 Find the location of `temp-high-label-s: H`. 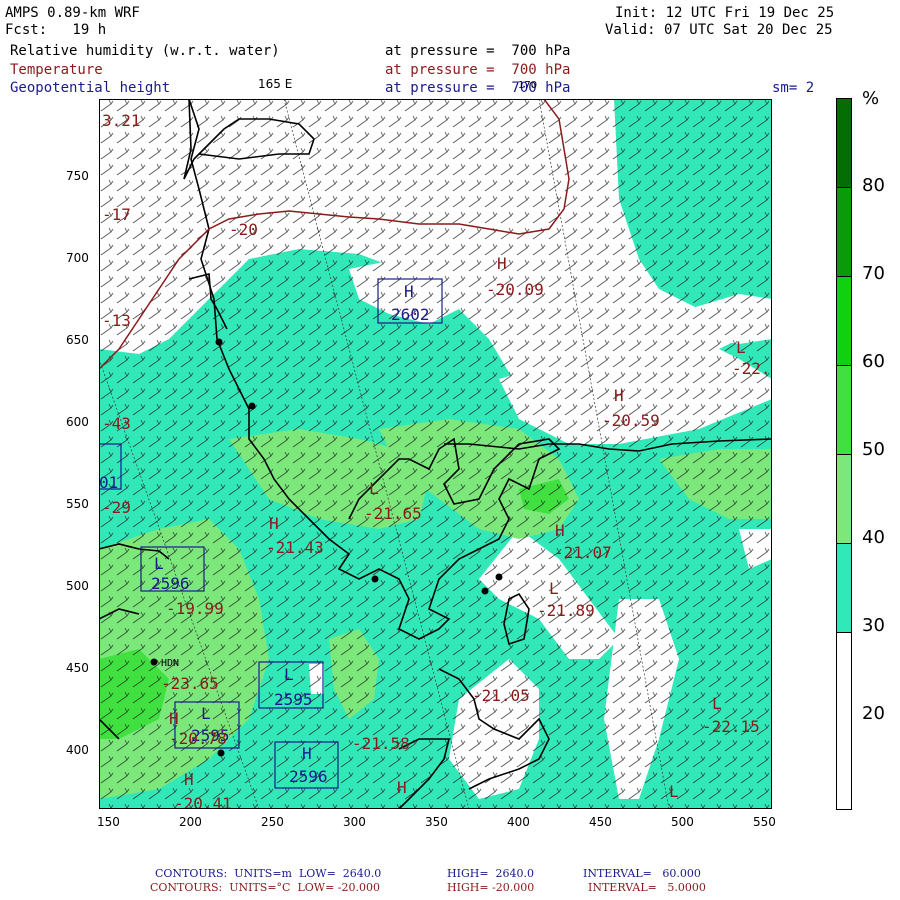

temp-high-label-s: H is located at coordinates (402, 787).